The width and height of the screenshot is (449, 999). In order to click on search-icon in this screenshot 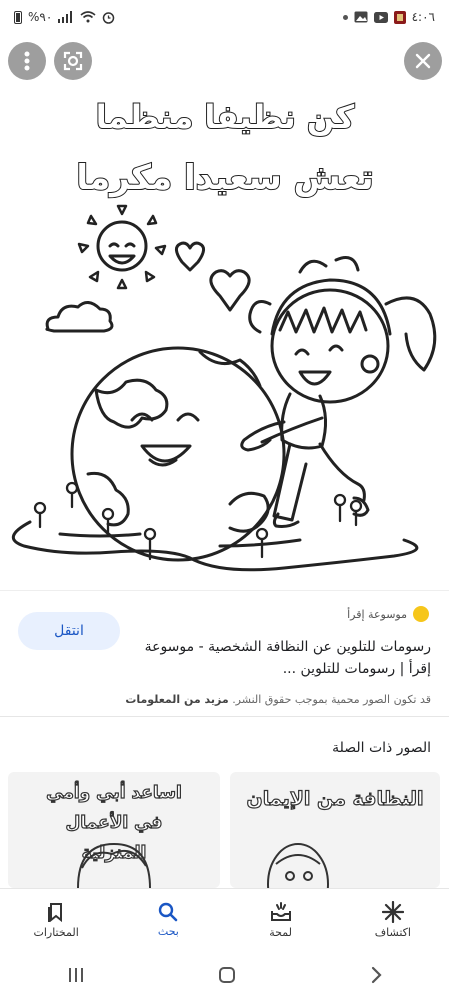, I will do `click(168, 911)`.